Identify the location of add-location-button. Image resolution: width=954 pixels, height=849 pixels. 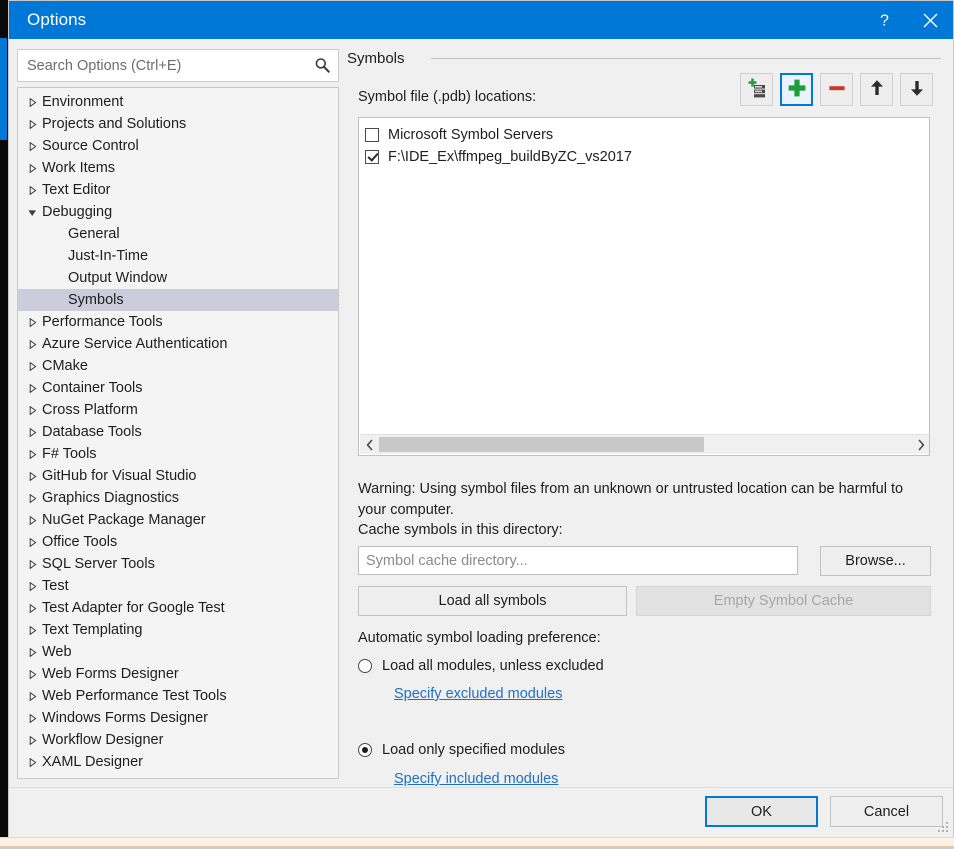
(796, 89).